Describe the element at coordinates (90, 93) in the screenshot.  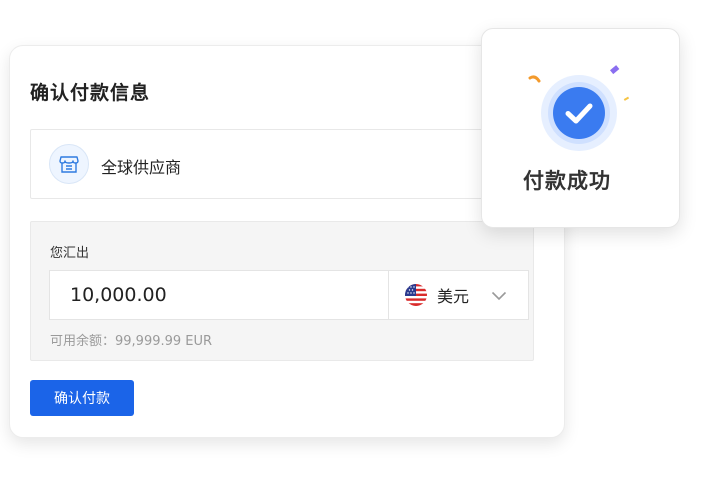
I see `card-title: 确认付款信息` at that location.